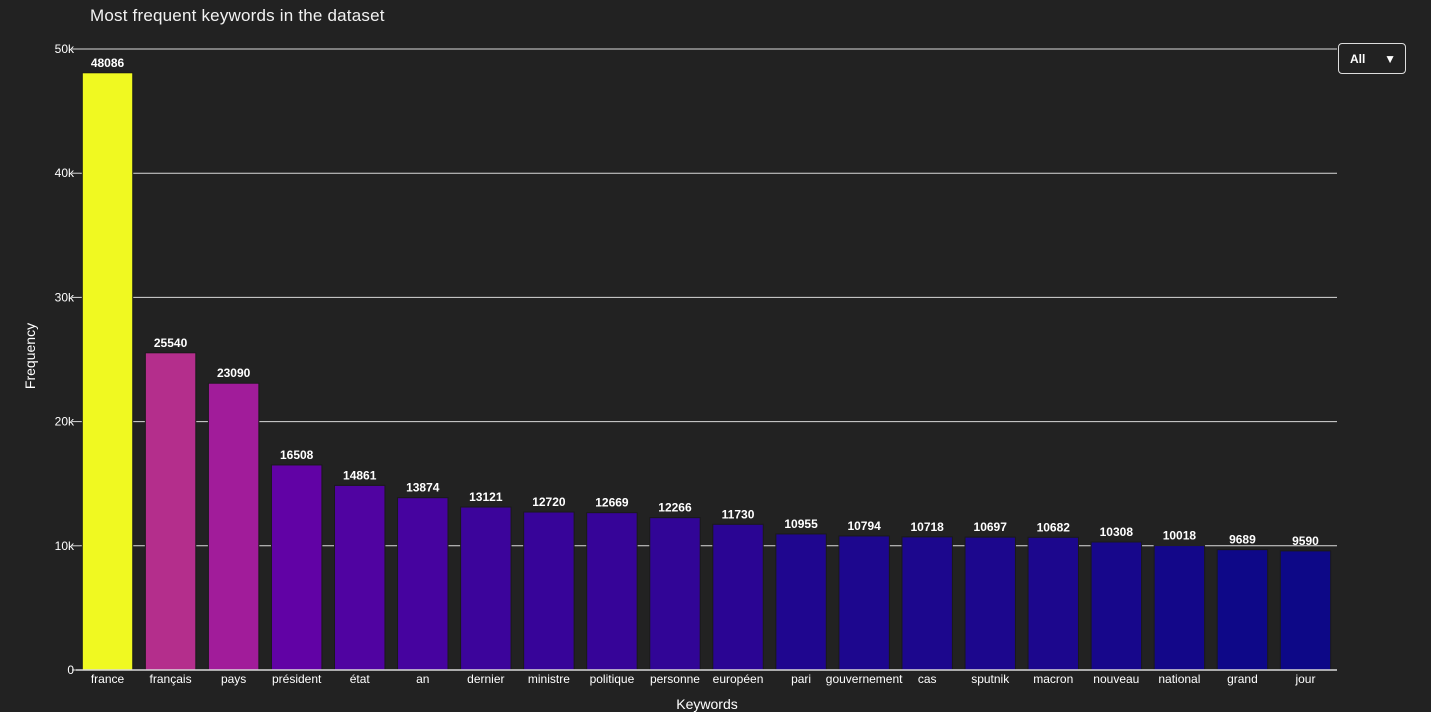 This screenshot has width=1431, height=712. Describe the element at coordinates (801, 679) in the screenshot. I see `x-tick-label: pari` at that location.